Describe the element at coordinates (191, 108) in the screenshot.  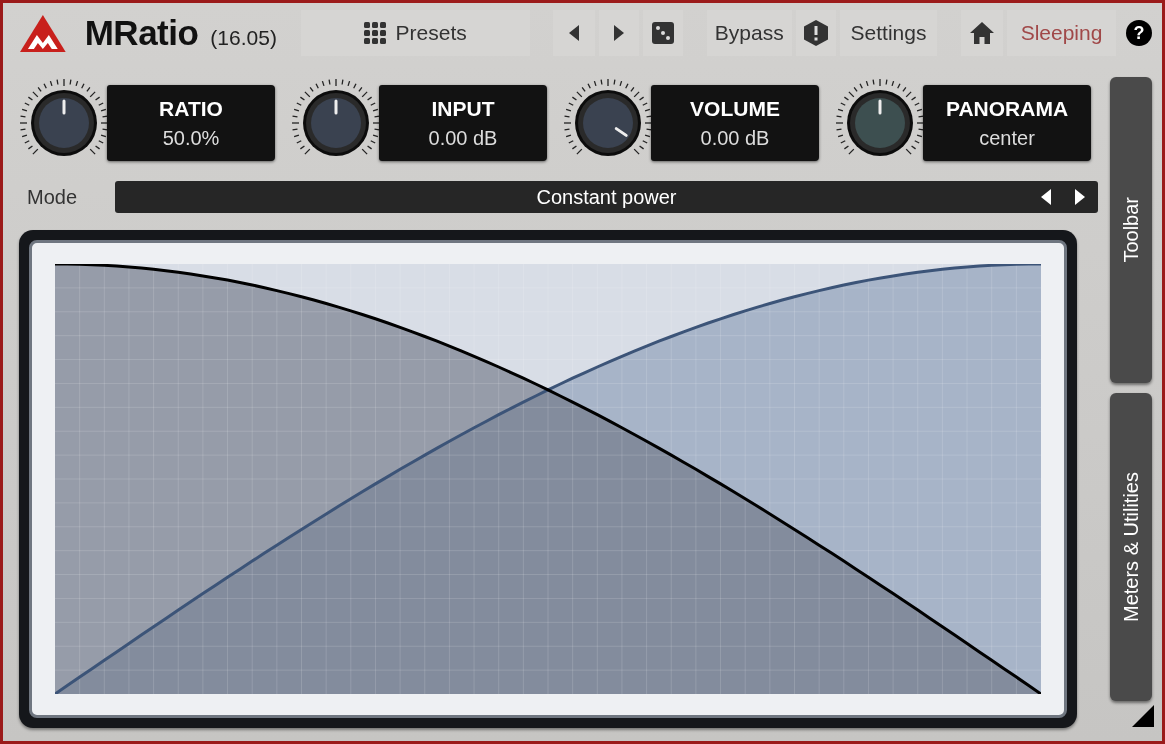
I see `parameter-label: RATIO` at that location.